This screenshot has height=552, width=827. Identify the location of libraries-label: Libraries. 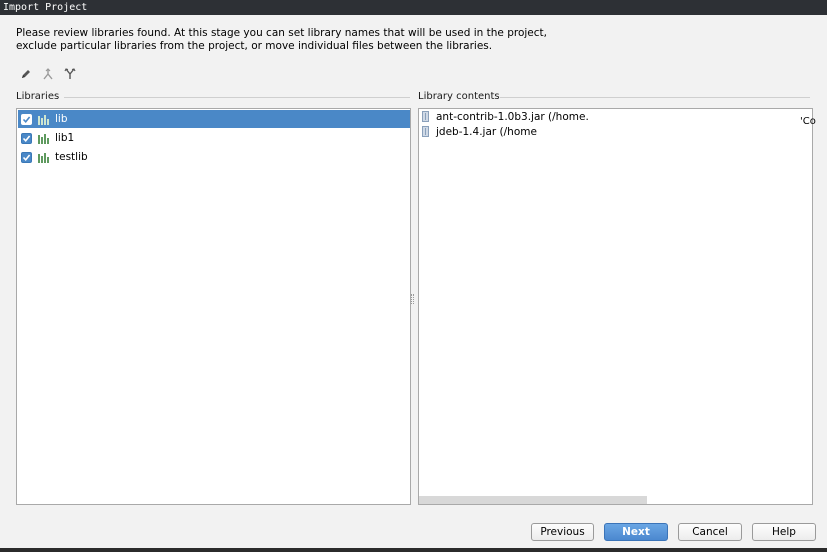
(38, 96).